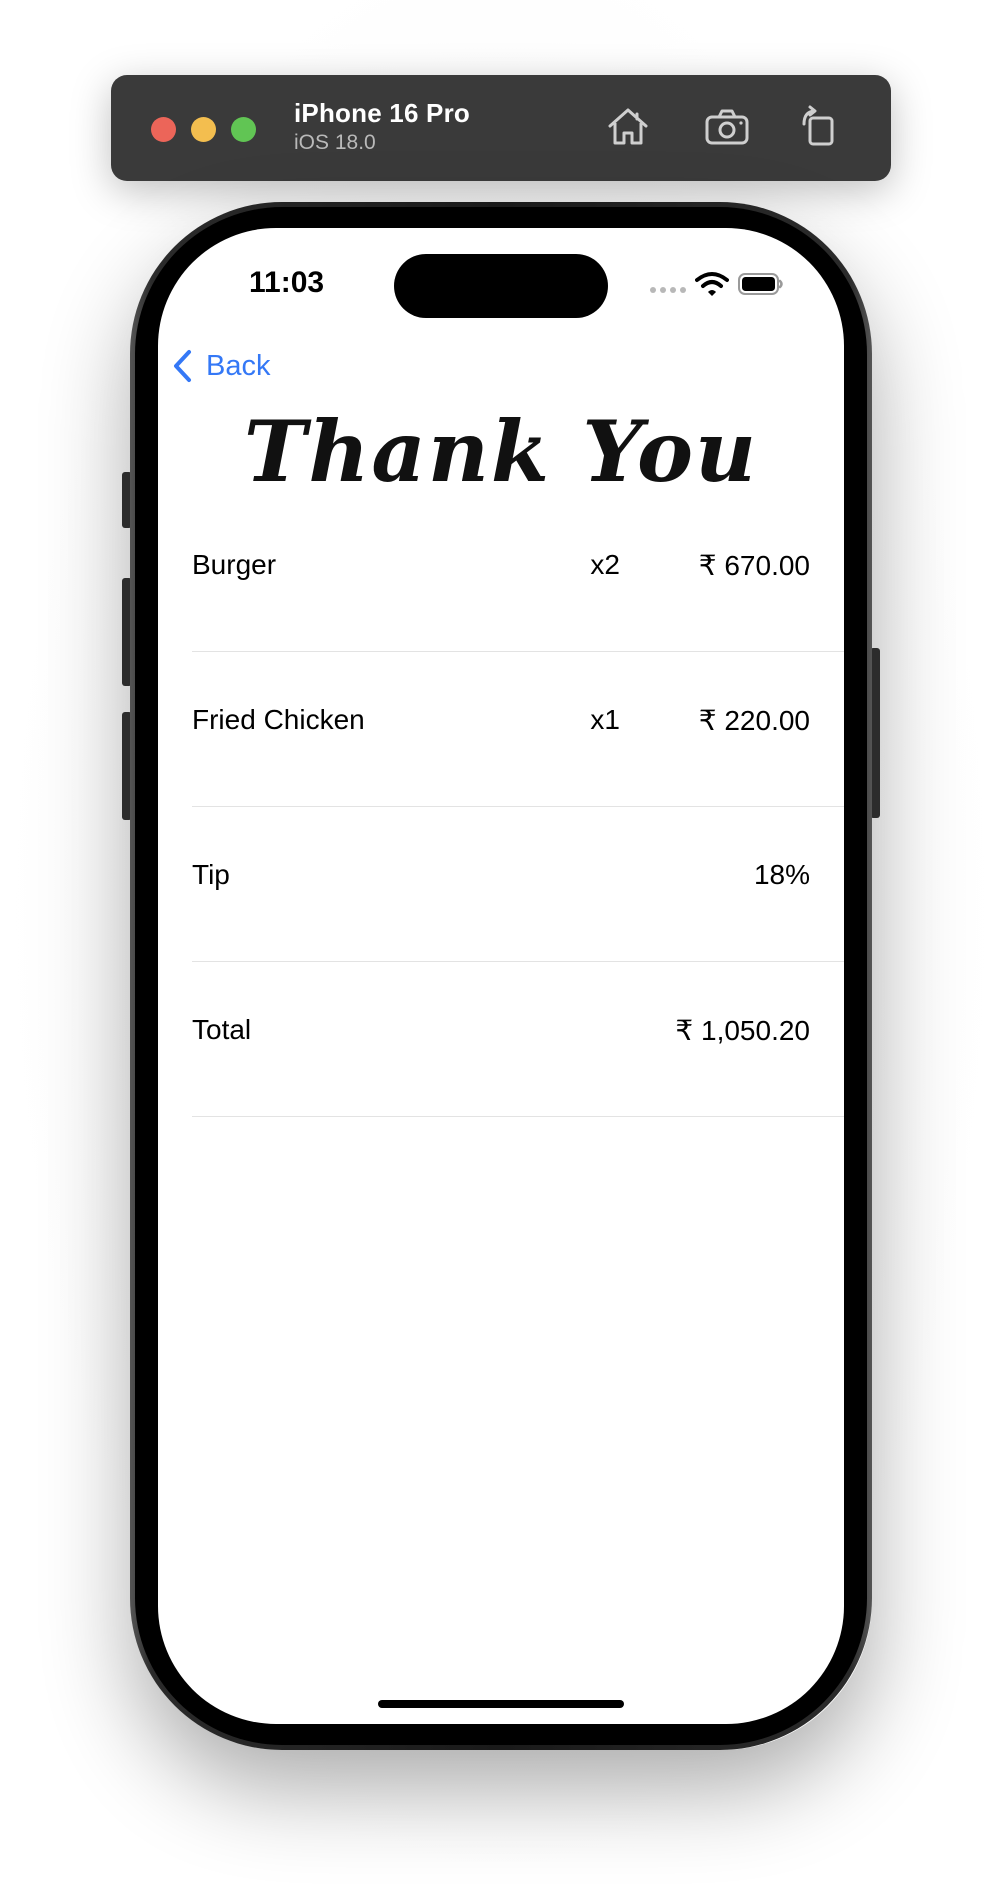 The image size is (1002, 1900). I want to click on status-time: 11:03, so click(287, 282).